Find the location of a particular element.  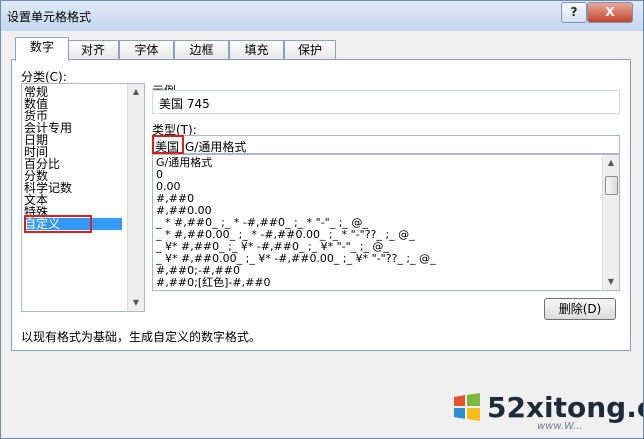

sample-box: 美国 745 is located at coordinates (386, 102).